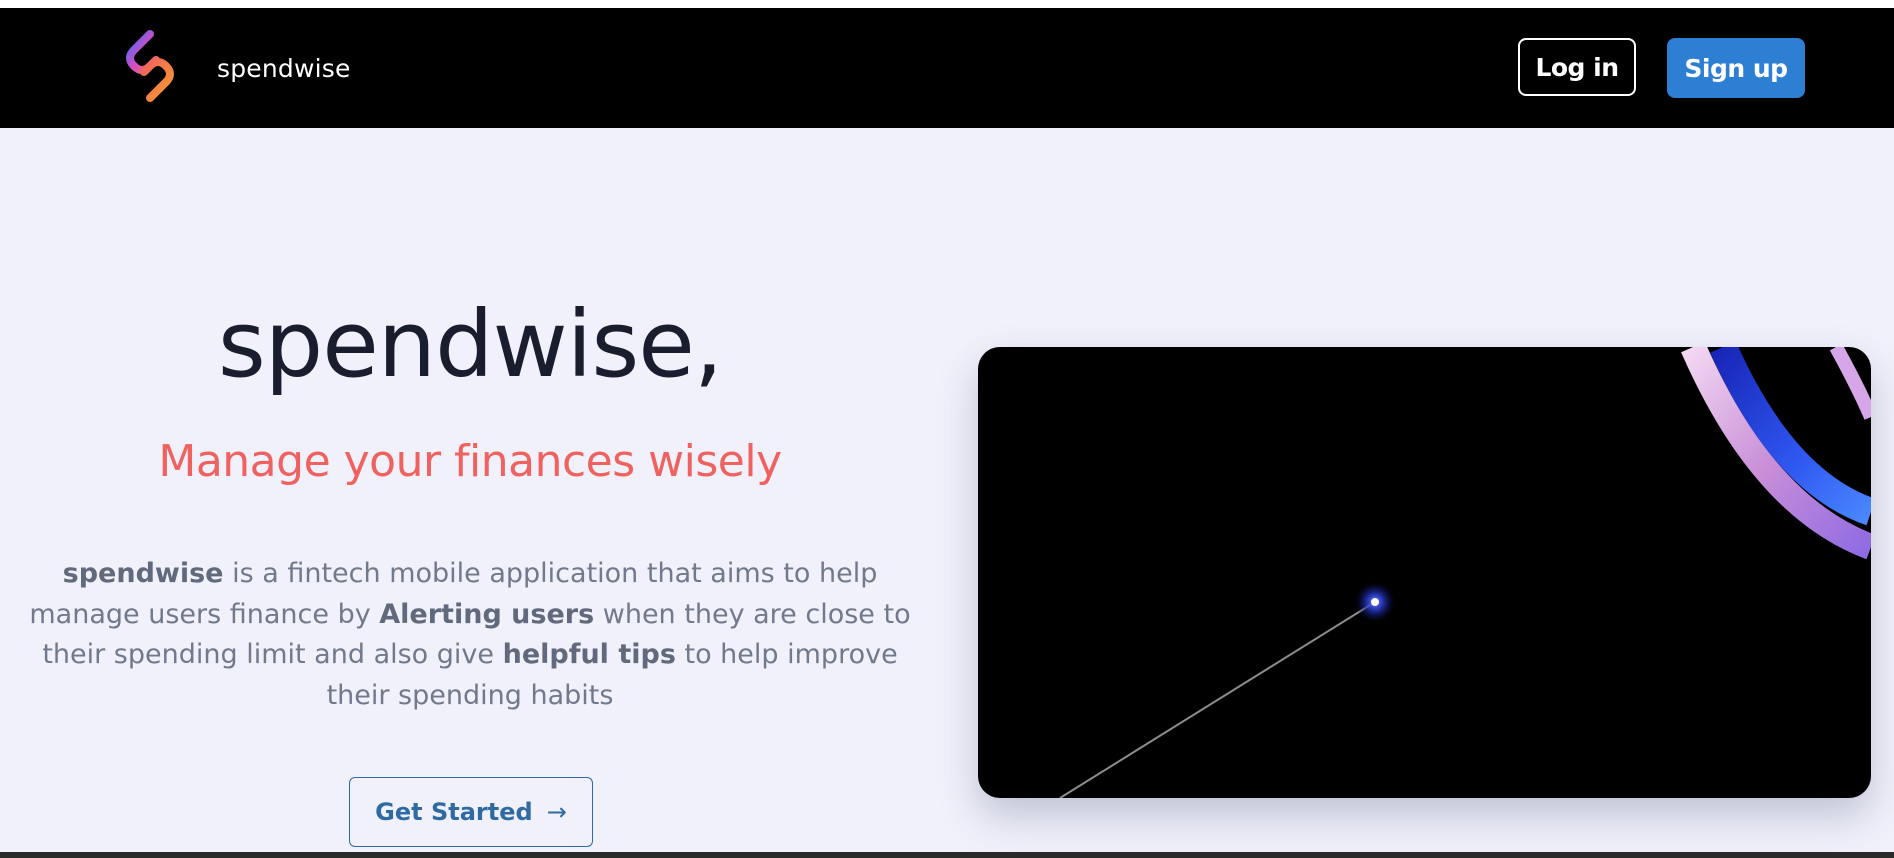 This screenshot has width=1894, height=858. I want to click on get-started-button: Get Started →, so click(471, 812).